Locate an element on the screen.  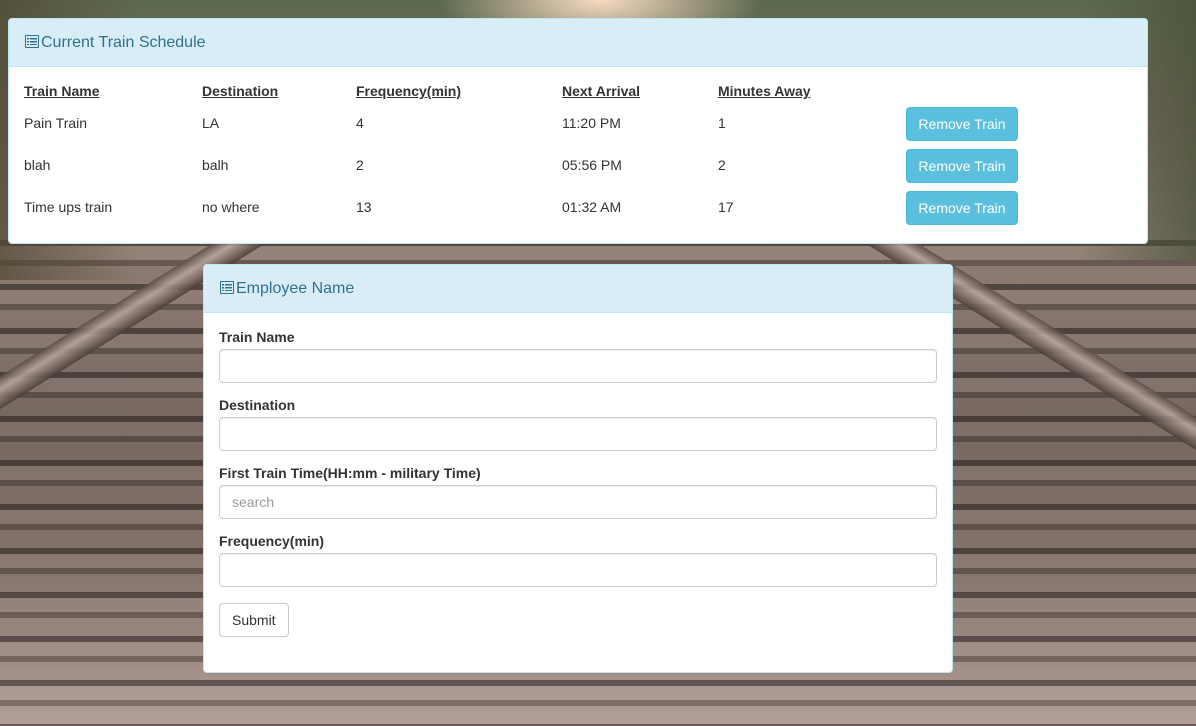
row-3-next-arrival: 01:32 AM is located at coordinates (592, 207).